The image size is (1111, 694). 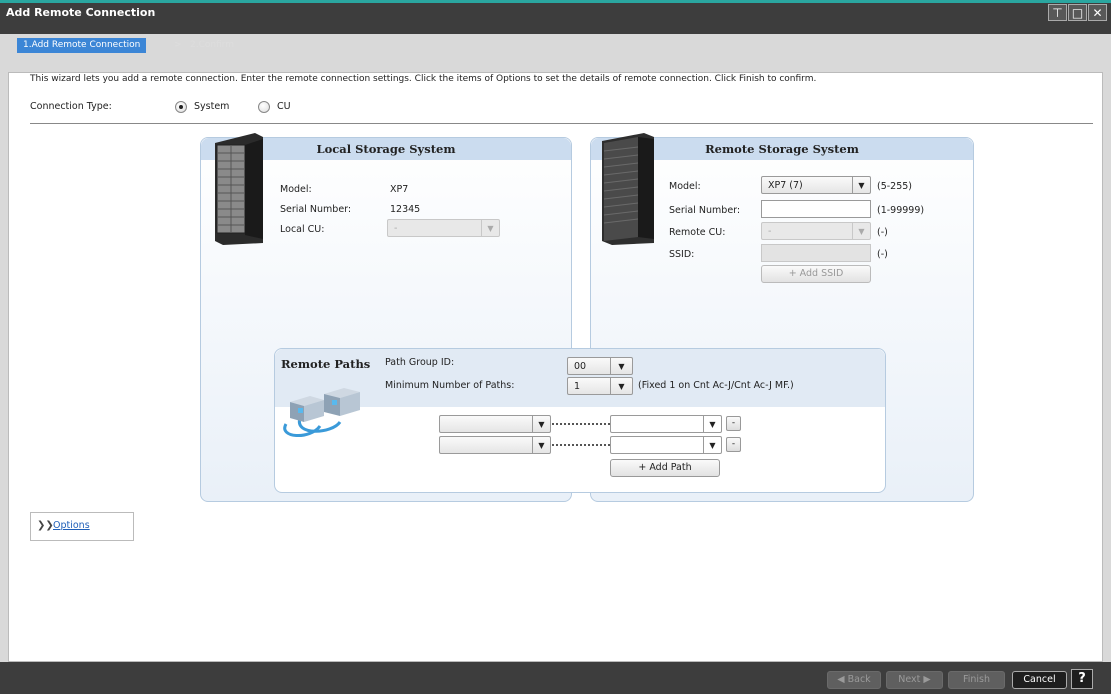 I want to click on help-button: ?, so click(x=1082, y=679).